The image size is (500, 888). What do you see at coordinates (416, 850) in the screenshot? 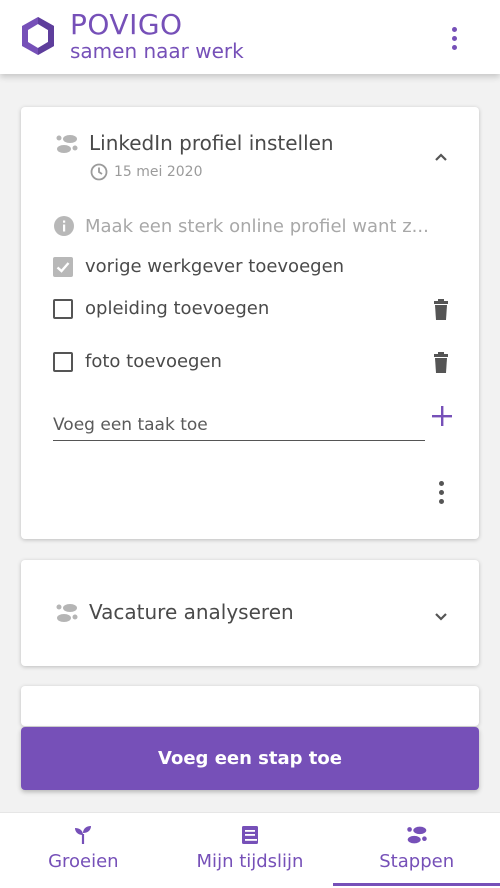
I see `nav-item-stappen: Stappen` at bounding box center [416, 850].